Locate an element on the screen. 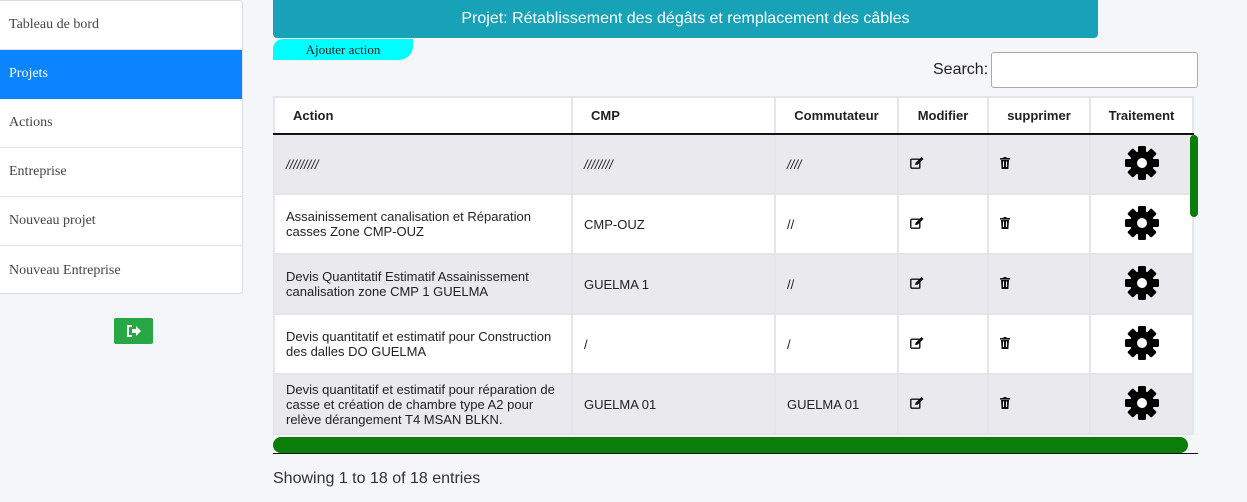  sidebar-item-nouveau-entreprise: Nouveau Entreprise is located at coordinates (121, 270).